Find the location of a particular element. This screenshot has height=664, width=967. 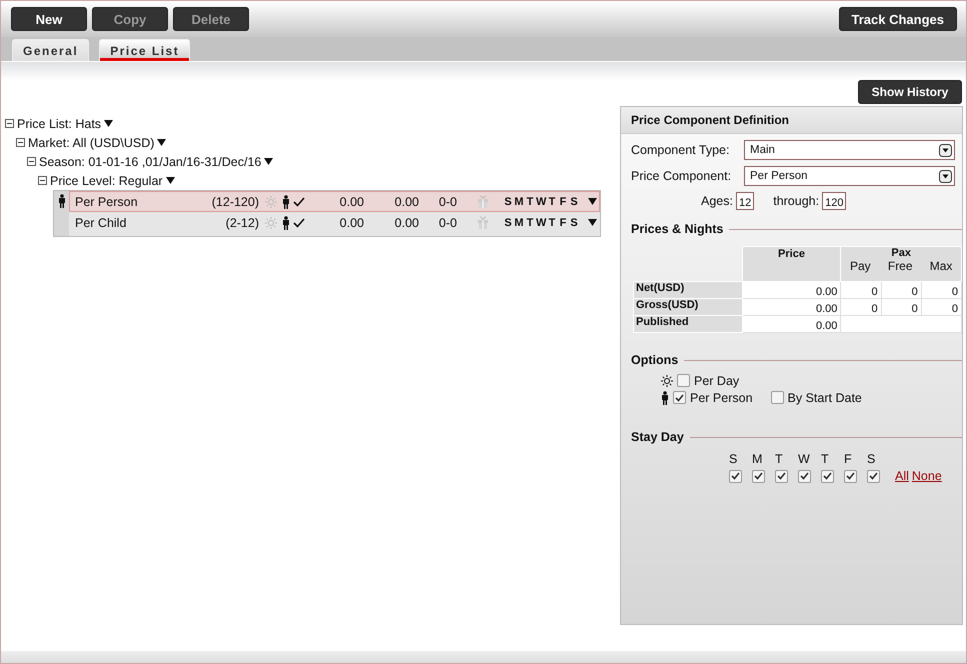

select-link: None is located at coordinates (927, 476).